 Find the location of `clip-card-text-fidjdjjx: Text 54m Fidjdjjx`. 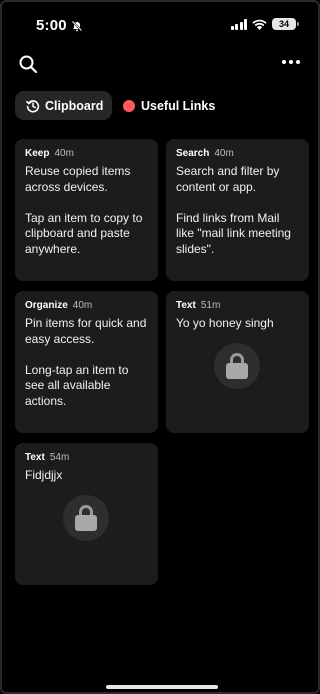

clip-card-text-fidjdjjx: Text 54m Fidjdjjx is located at coordinates (86, 514).